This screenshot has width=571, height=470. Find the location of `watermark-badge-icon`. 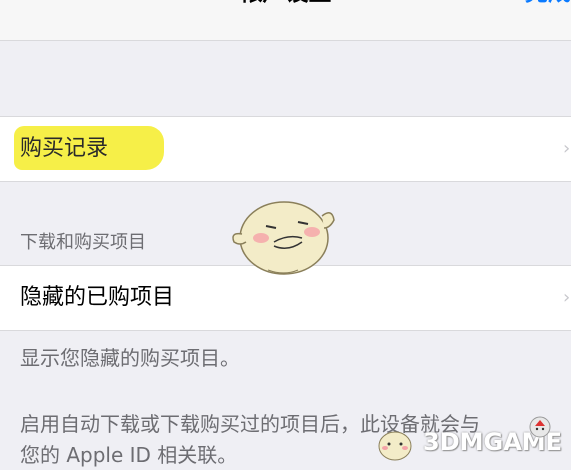

watermark-badge-icon is located at coordinates (540, 427).